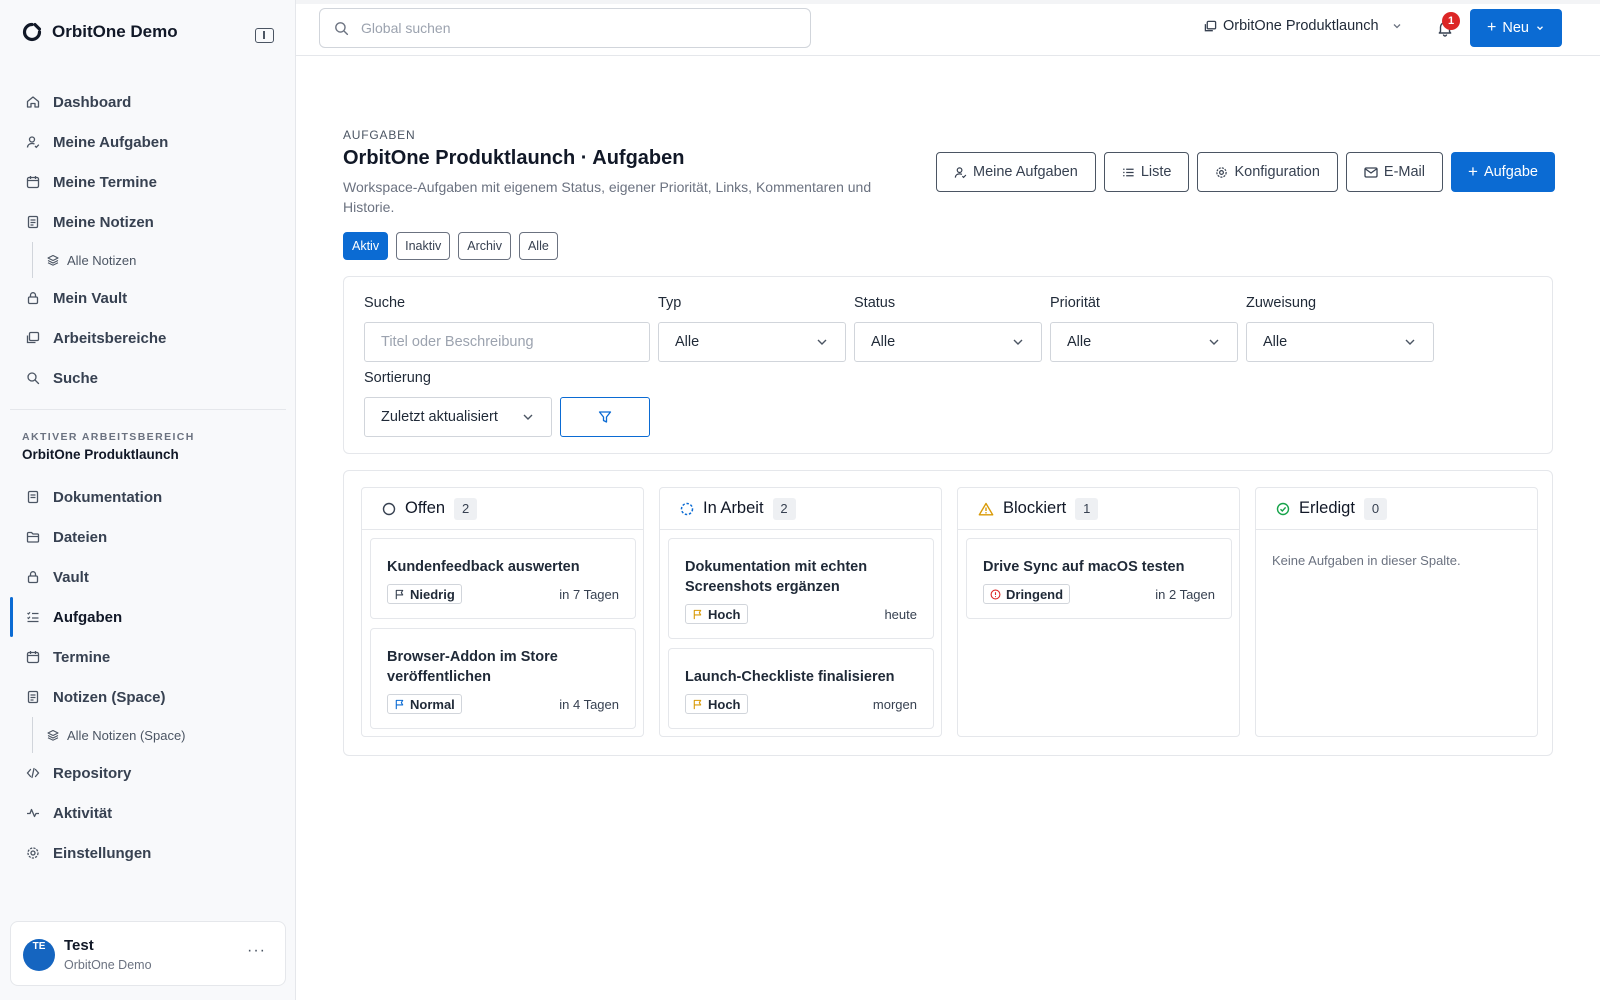  Describe the element at coordinates (33, 813) in the screenshot. I see `activity-icon` at that location.